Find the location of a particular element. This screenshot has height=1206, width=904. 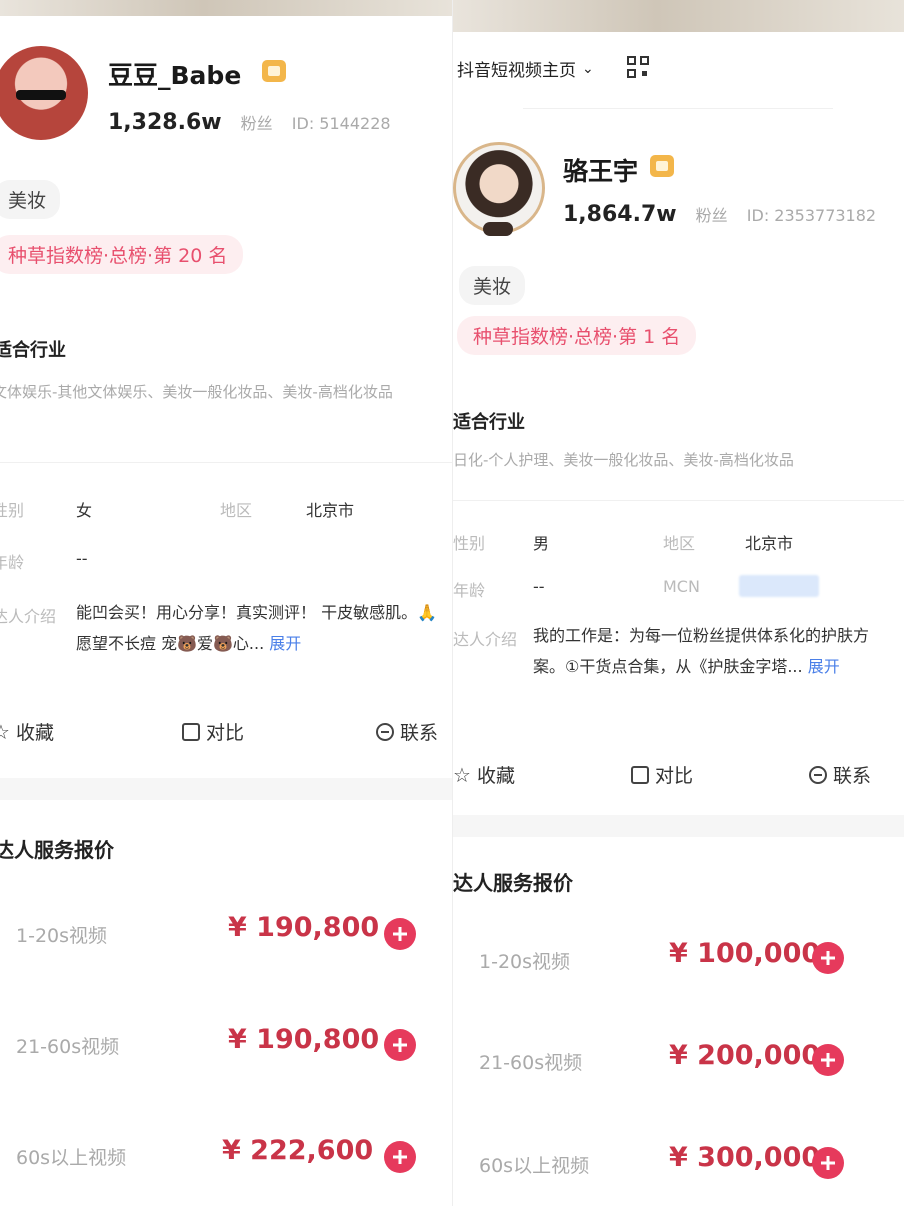

profile-name: 豆豆_Babe is located at coordinates (175, 75).